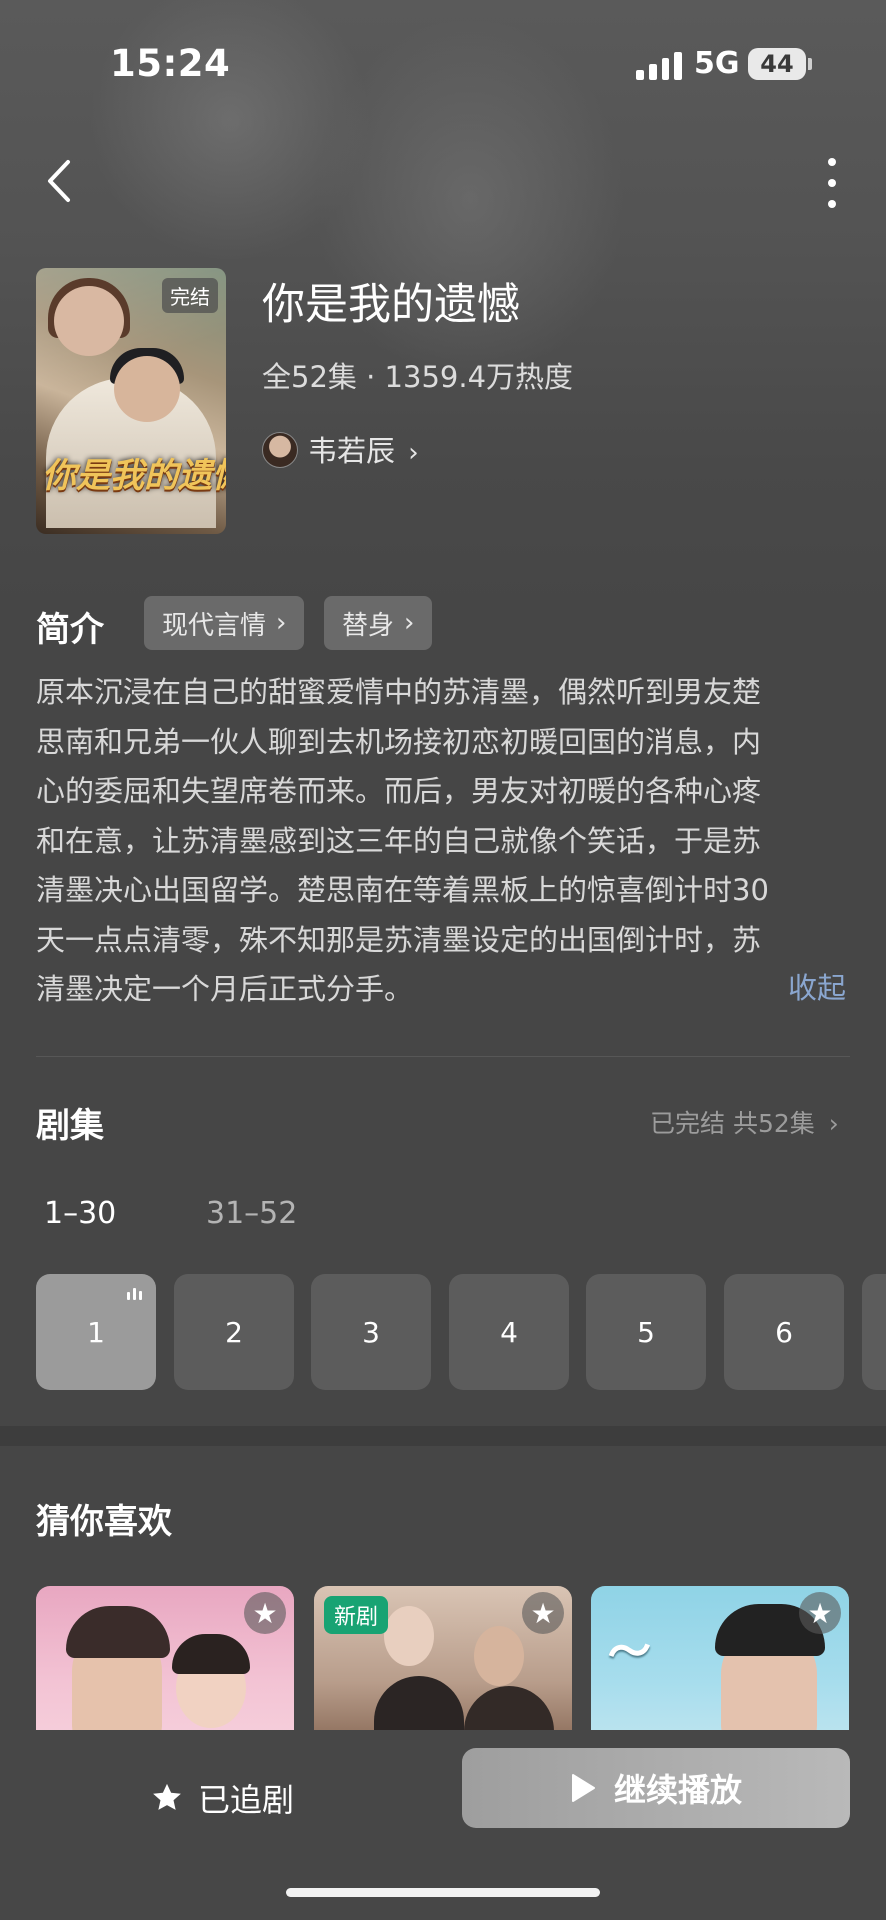  I want to click on episode-button-6: 6, so click(784, 1332).